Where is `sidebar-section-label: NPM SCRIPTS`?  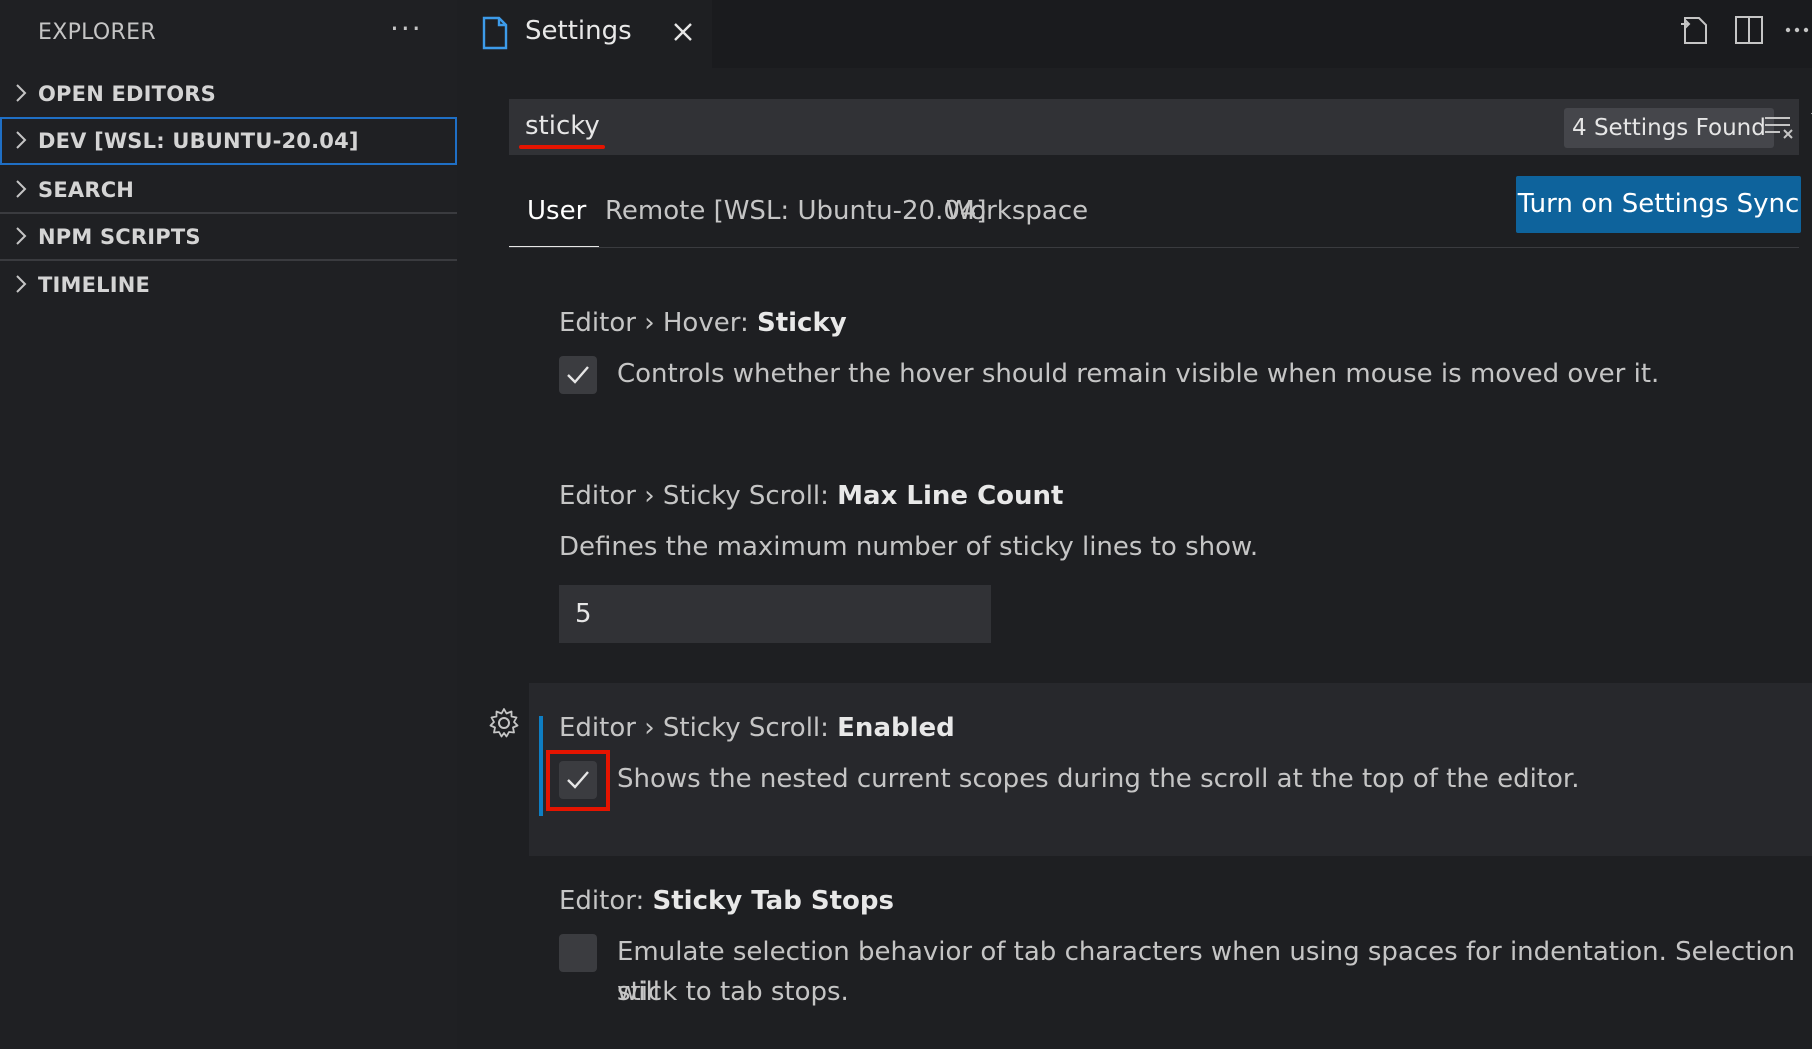 sidebar-section-label: NPM SCRIPTS is located at coordinates (119, 237).